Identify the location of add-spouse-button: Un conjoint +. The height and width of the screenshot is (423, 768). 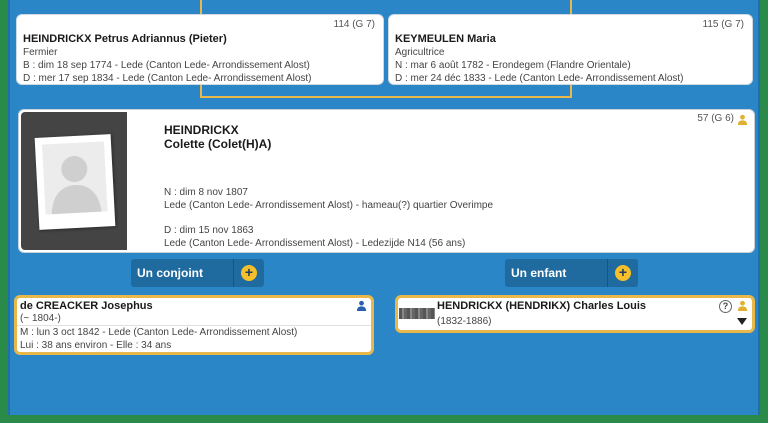
(197, 273).